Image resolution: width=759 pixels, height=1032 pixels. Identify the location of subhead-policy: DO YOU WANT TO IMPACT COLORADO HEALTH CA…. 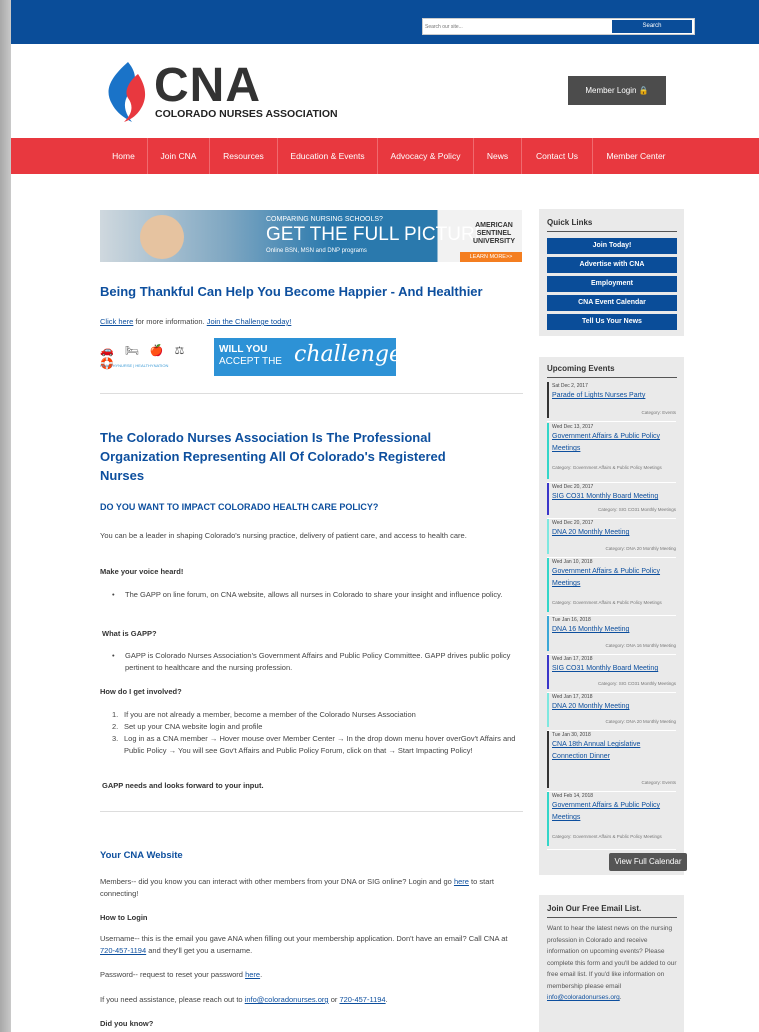
(239, 507).